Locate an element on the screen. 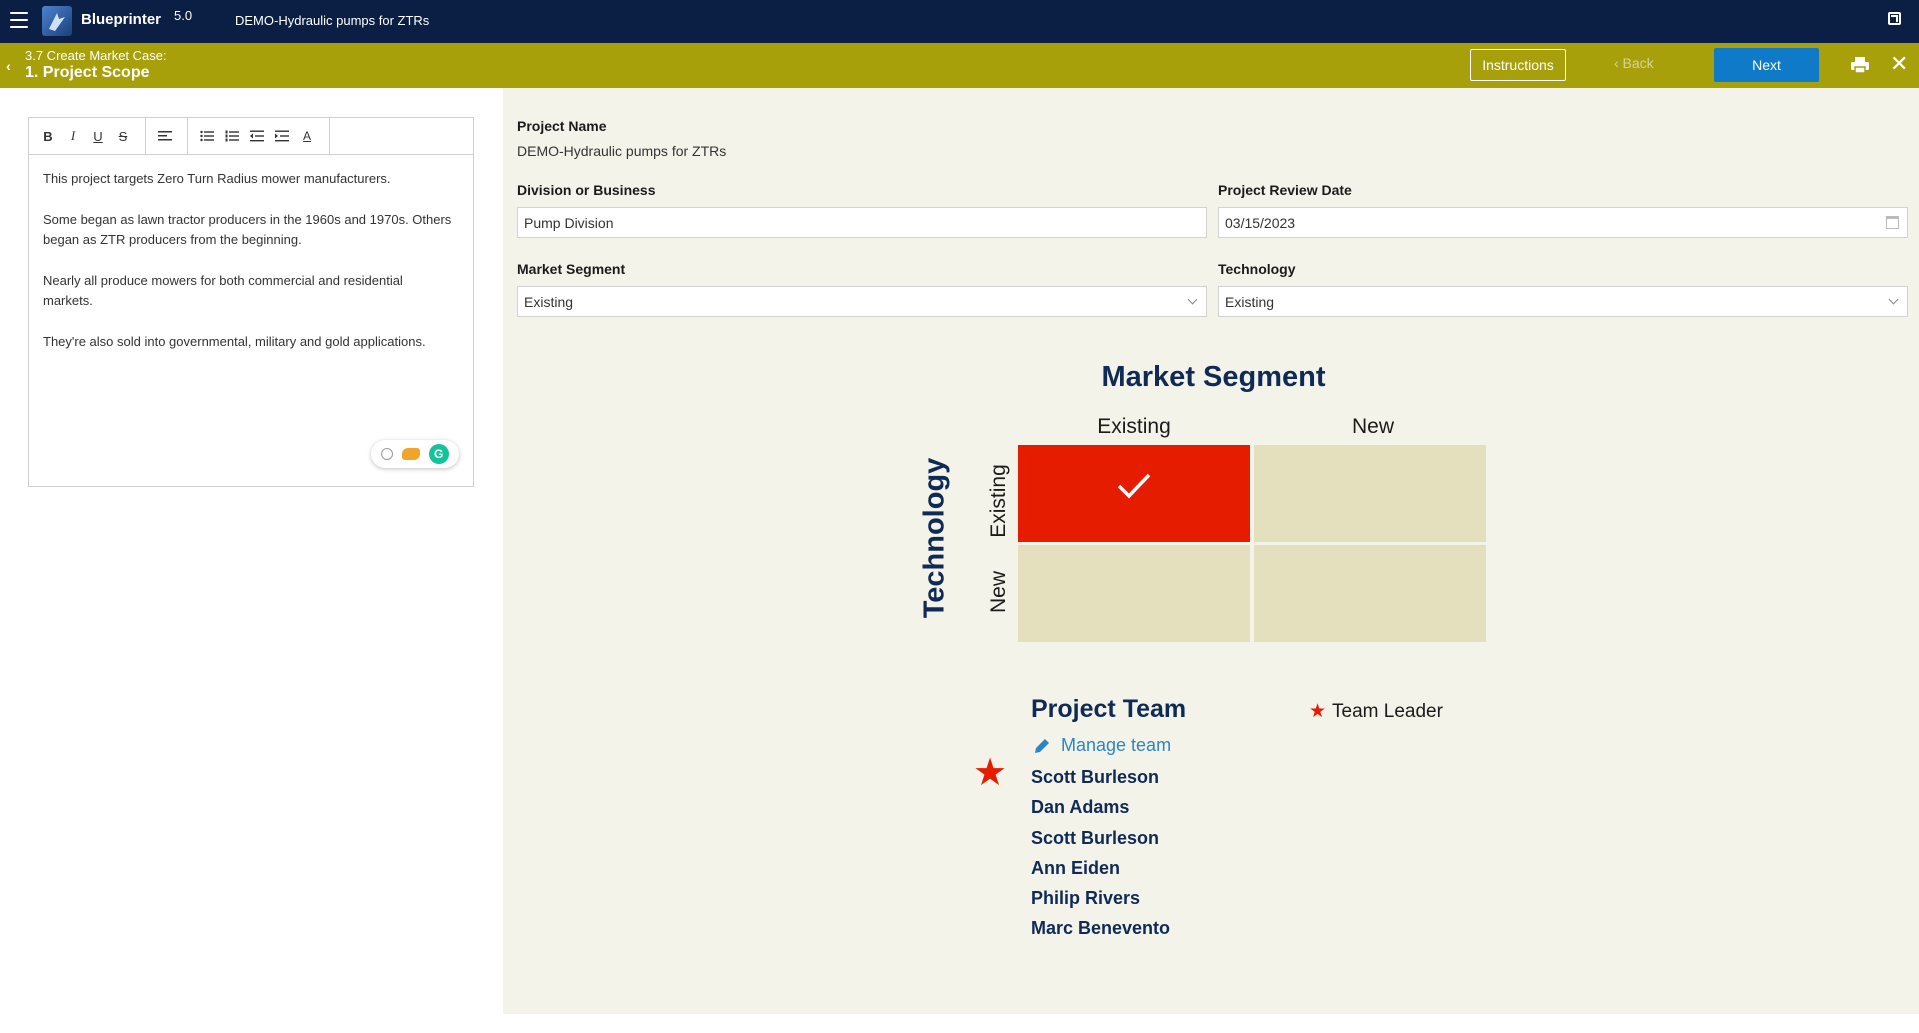 The width and height of the screenshot is (1919, 1033). team-member: Philip Rivers is located at coordinates (1086, 898).